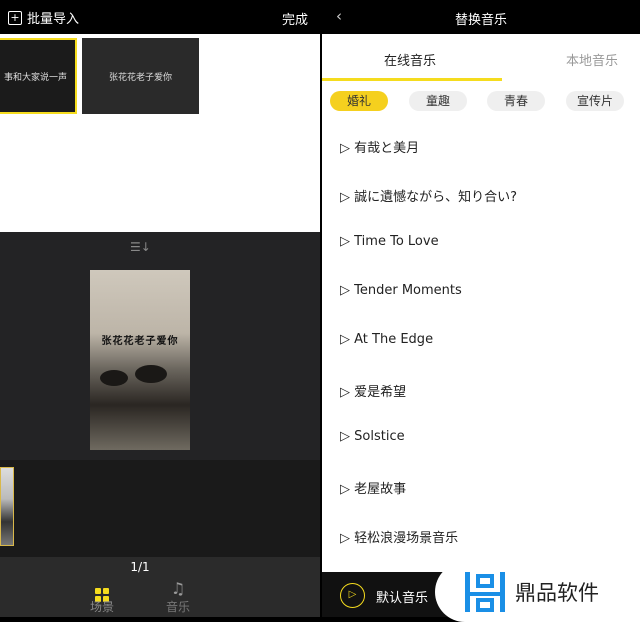 The width and height of the screenshot is (640, 622). What do you see at coordinates (177, 607) in the screenshot?
I see `nav-music-label: 音乐` at bounding box center [177, 607].